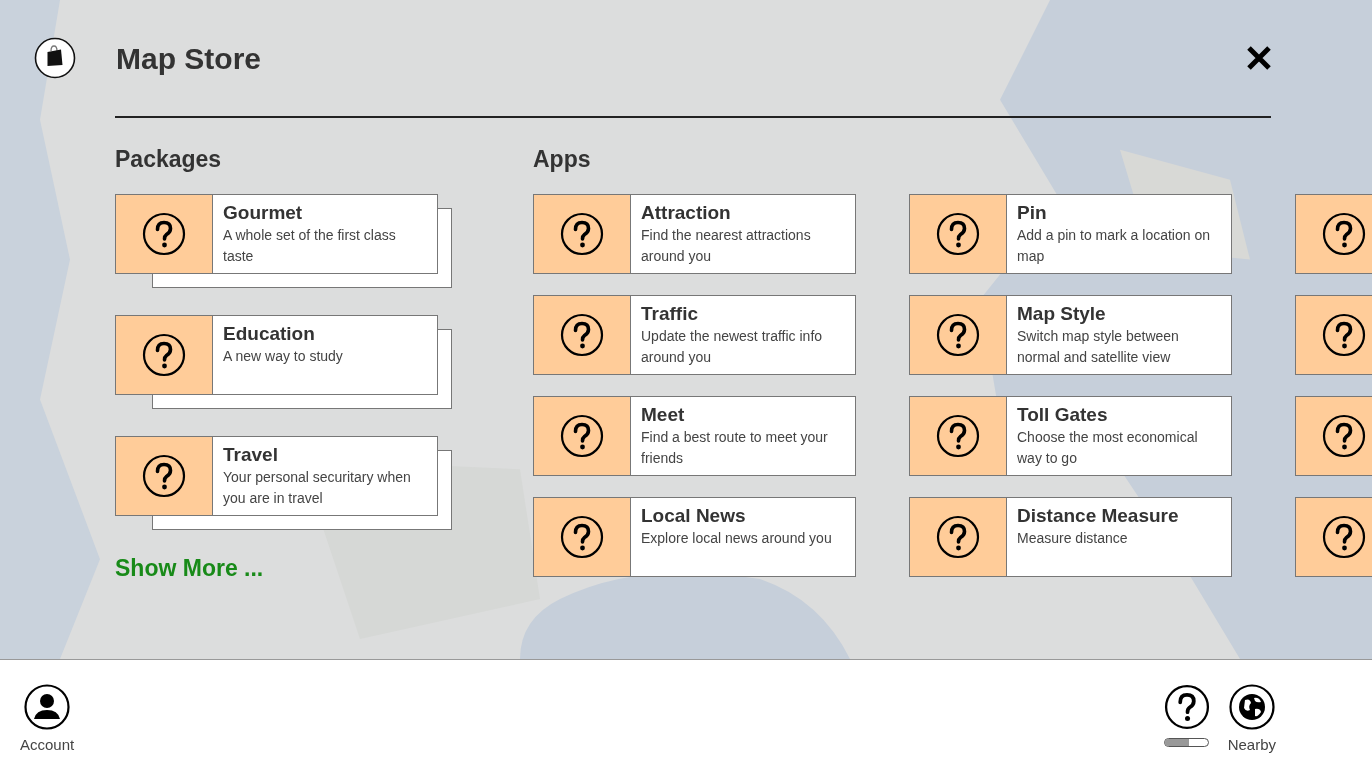 The width and height of the screenshot is (1372, 769). Describe the element at coordinates (263, 212) in the screenshot. I see `item-title: Gourmet` at that location.